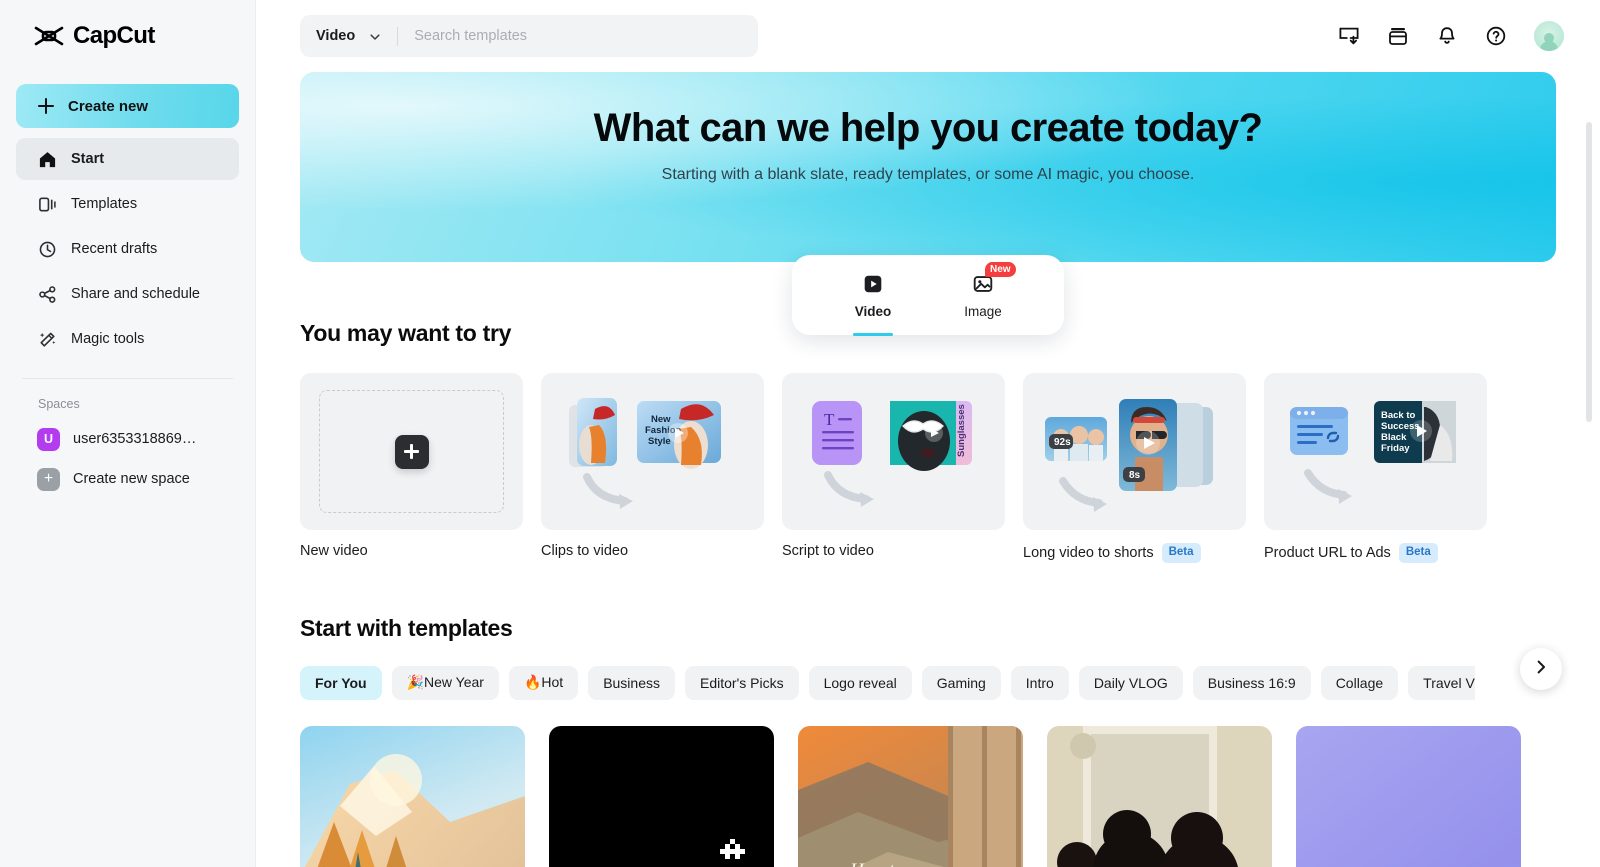  What do you see at coordinates (375, 36) in the screenshot?
I see `chevron-down-icon` at bounding box center [375, 36].